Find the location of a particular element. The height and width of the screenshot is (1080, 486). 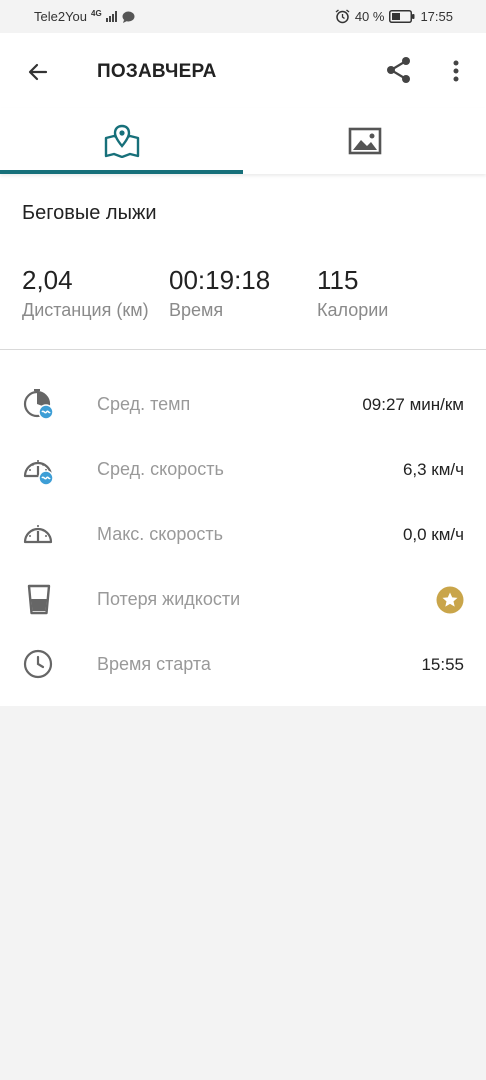

share-icon is located at coordinates (398, 70).